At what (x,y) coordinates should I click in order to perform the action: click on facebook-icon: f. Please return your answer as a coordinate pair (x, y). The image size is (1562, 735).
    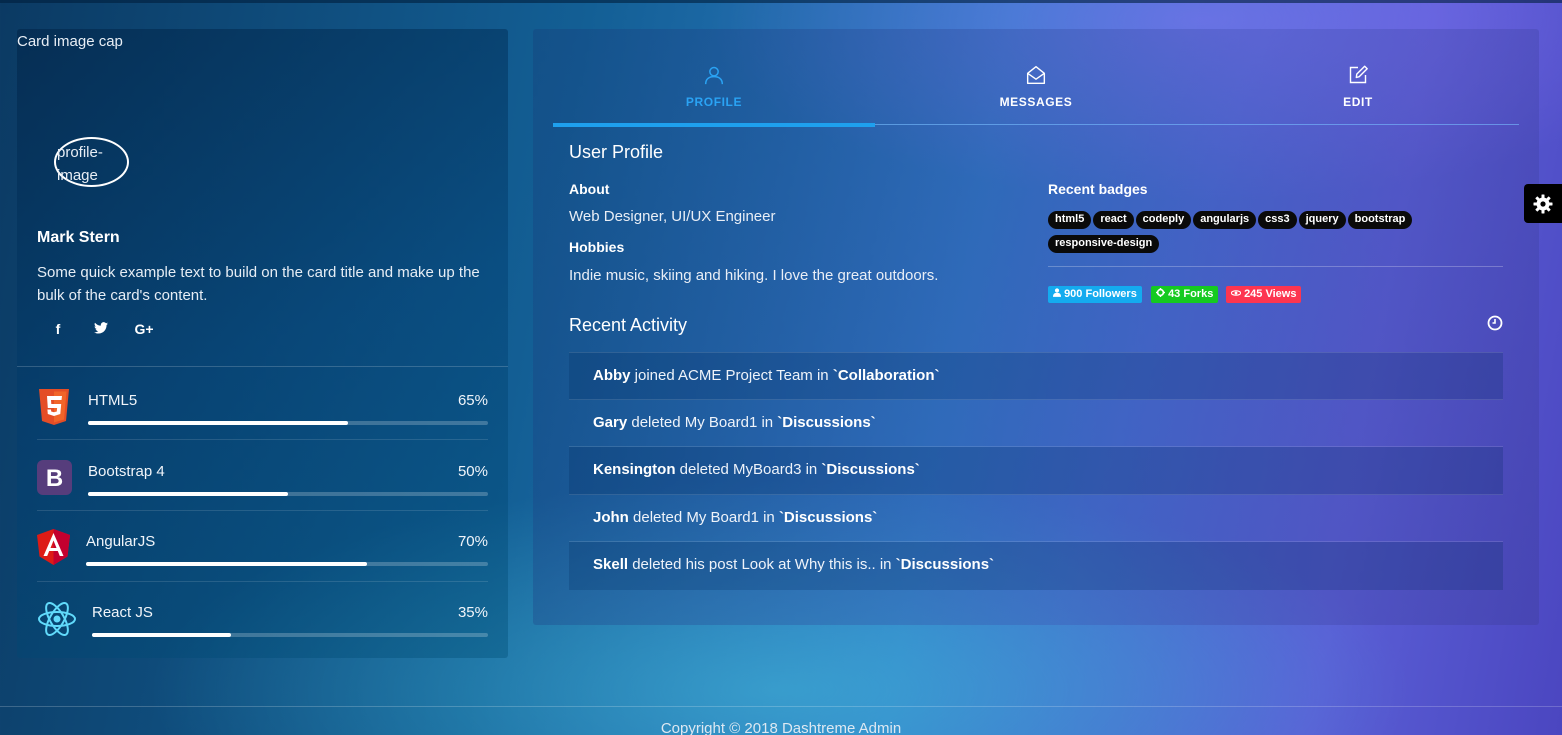
    Looking at the image, I should click on (58, 331).